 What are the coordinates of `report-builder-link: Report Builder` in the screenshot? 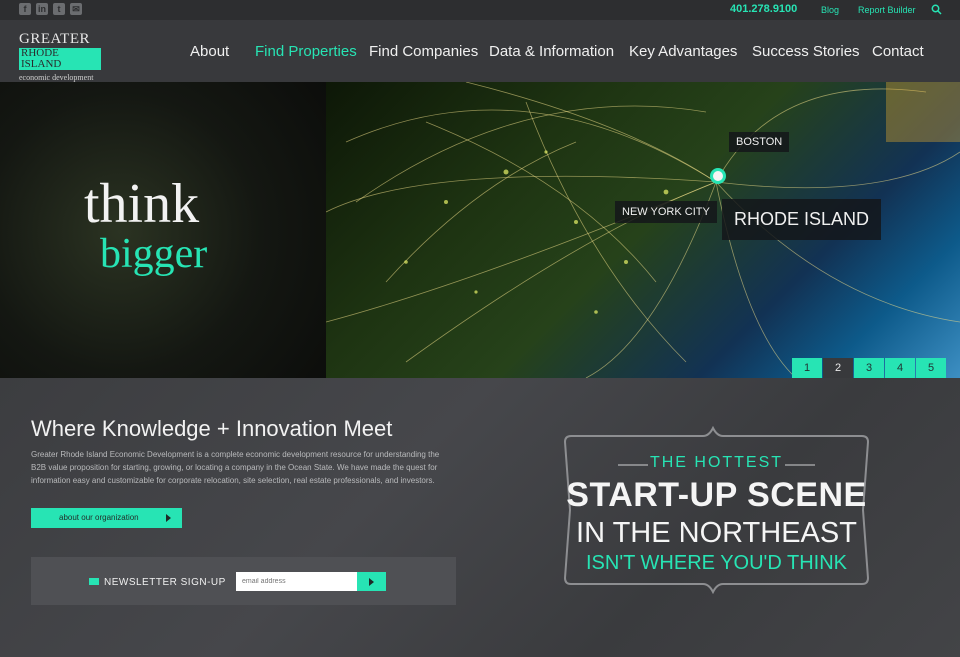 It's located at (887, 10).